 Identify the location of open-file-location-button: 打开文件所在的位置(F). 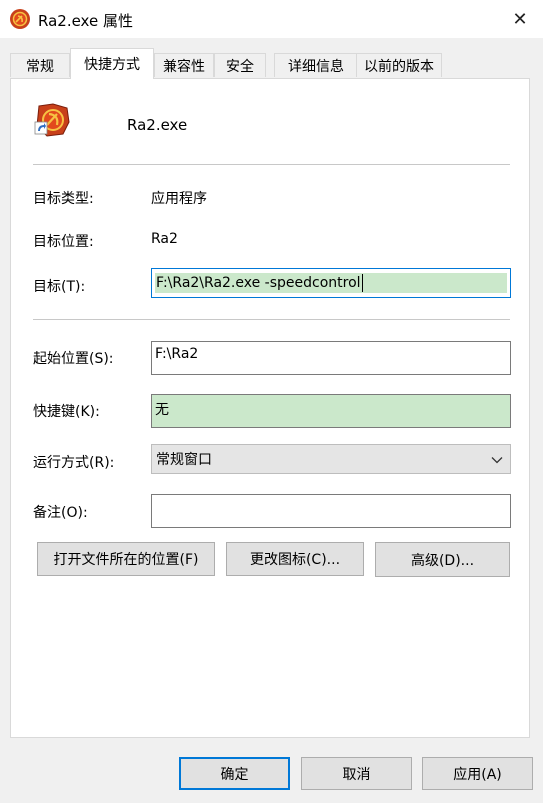
(126, 559).